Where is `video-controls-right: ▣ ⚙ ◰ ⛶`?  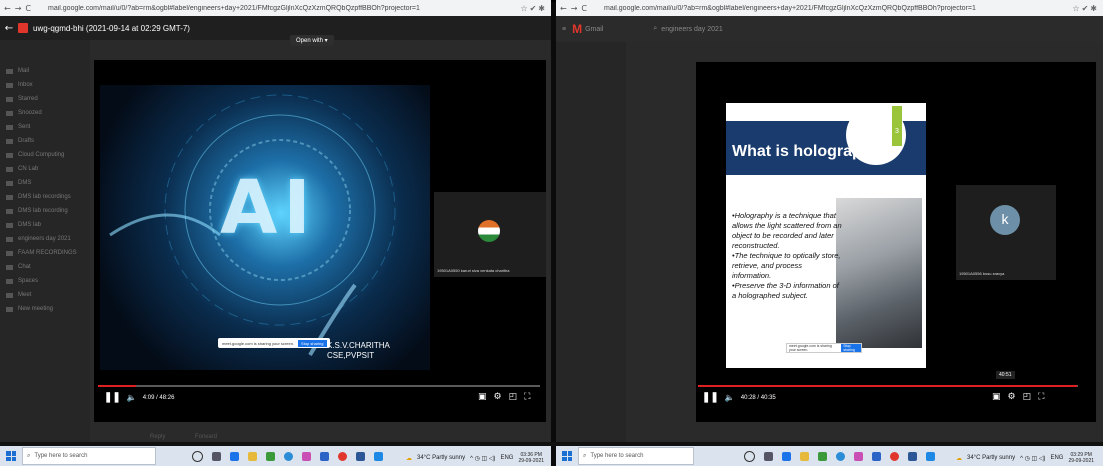
video-controls-right: ▣ ⚙ ◰ ⛶ is located at coordinates (504, 397).